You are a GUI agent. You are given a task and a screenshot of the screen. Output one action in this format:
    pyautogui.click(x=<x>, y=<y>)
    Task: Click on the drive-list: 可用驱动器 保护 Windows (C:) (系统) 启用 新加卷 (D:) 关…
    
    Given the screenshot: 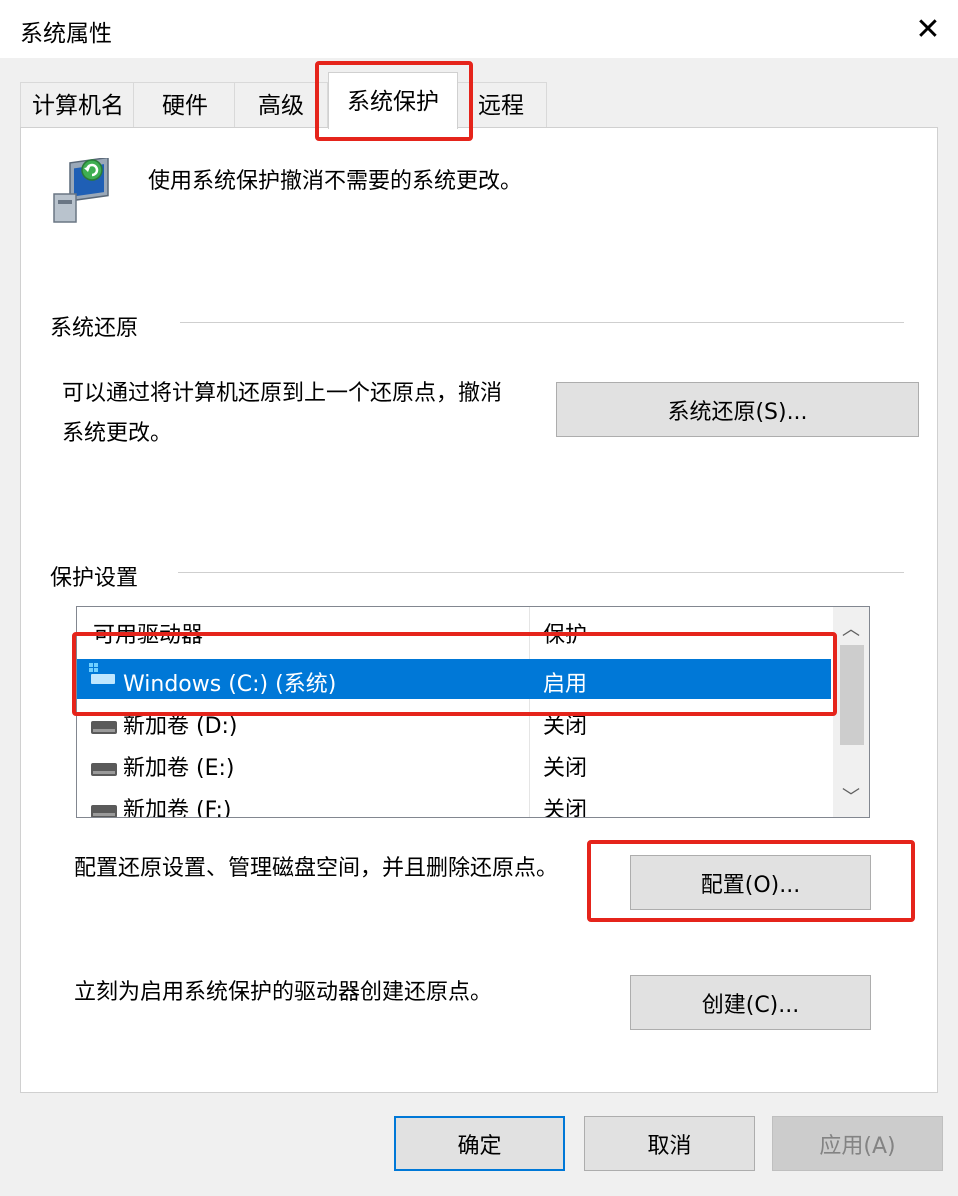 What is the action you would take?
    pyautogui.click(x=473, y=712)
    